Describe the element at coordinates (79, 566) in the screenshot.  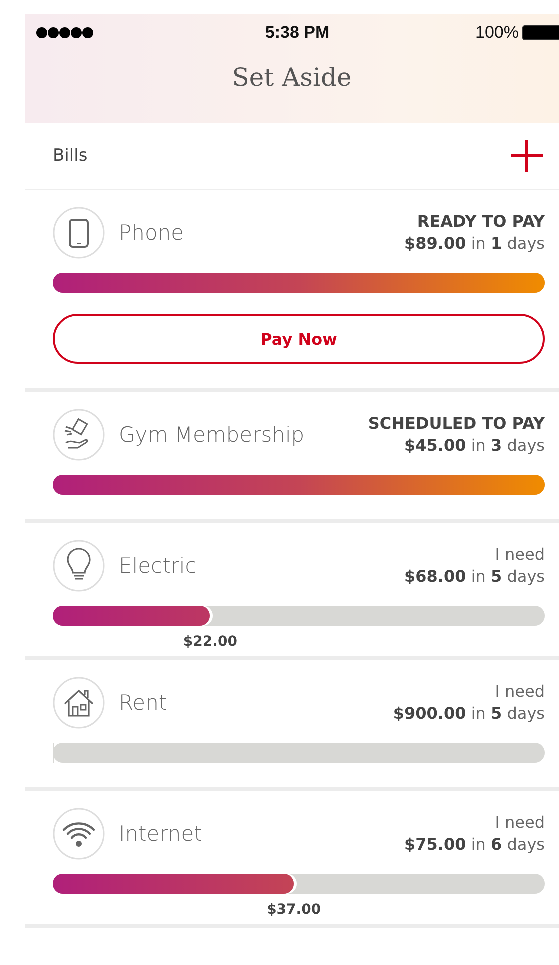
I see `light-bulb-icon` at that location.